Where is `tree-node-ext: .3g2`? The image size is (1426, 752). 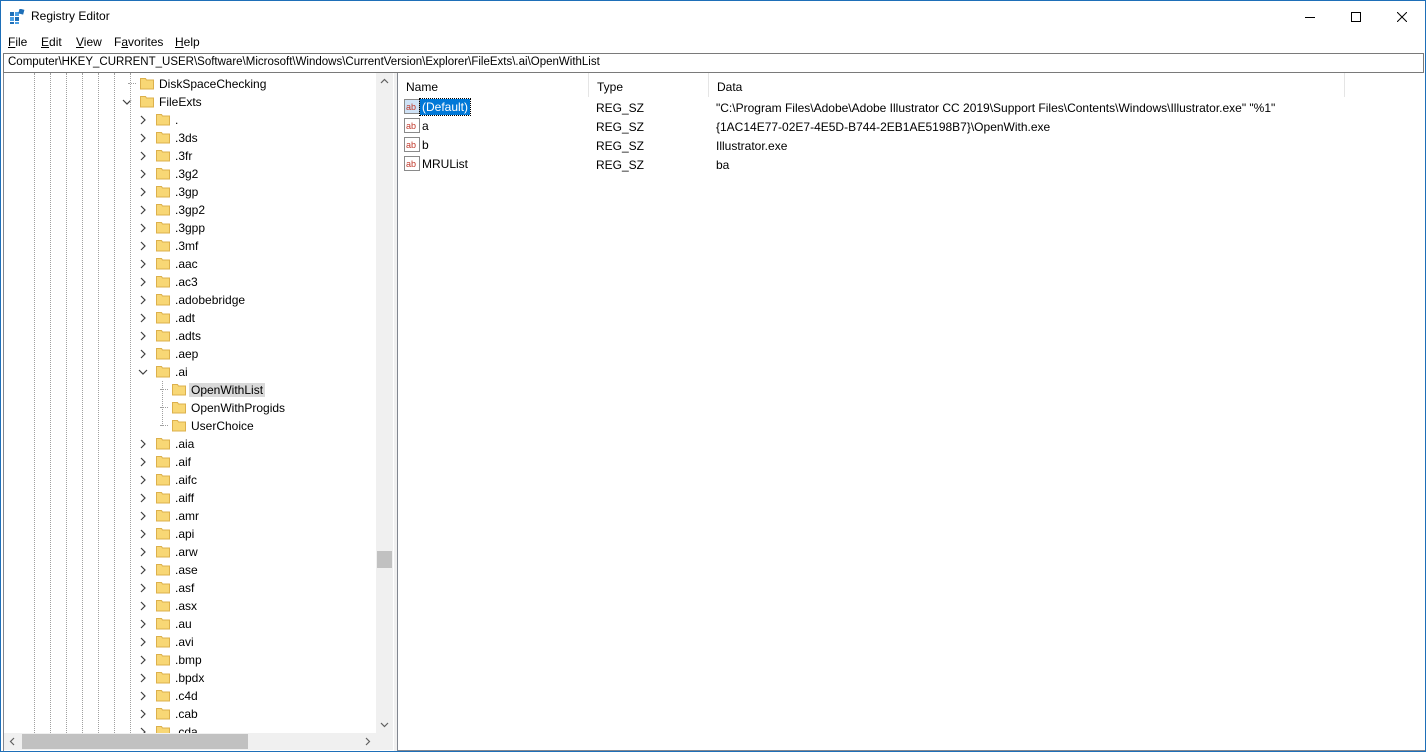 tree-node-ext: .3g2 is located at coordinates (190, 174).